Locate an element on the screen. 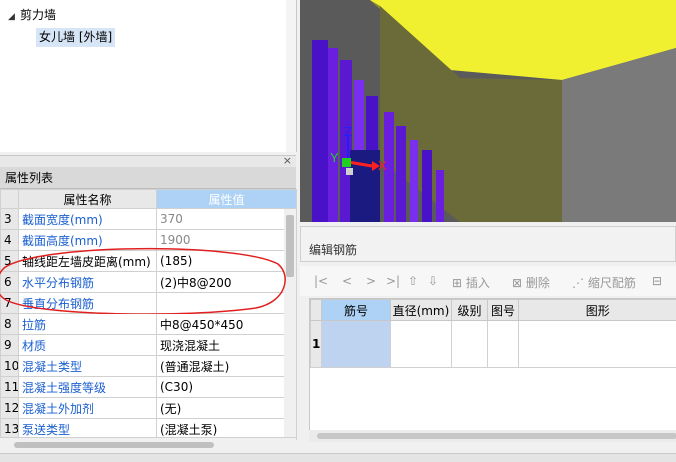 The image size is (676, 462). red-annotation-oval is located at coordinates (143, 280).